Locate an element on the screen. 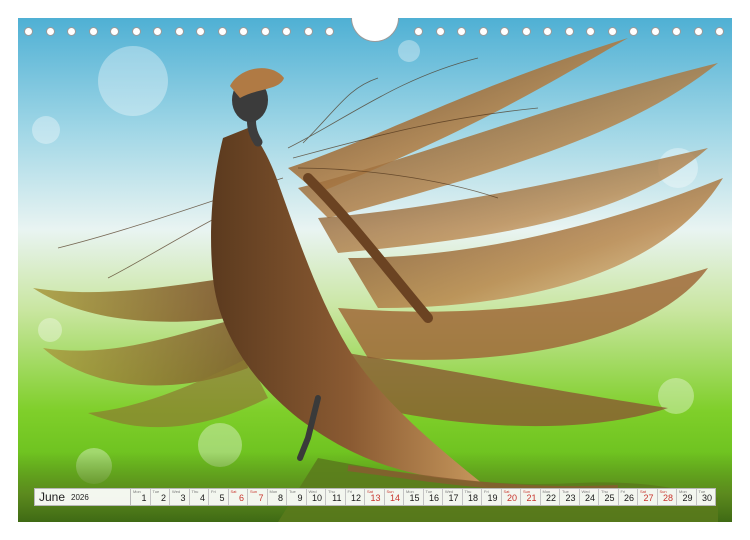 The width and height of the screenshot is (750, 540). day-cell: Fri 12 is located at coordinates (355, 497).